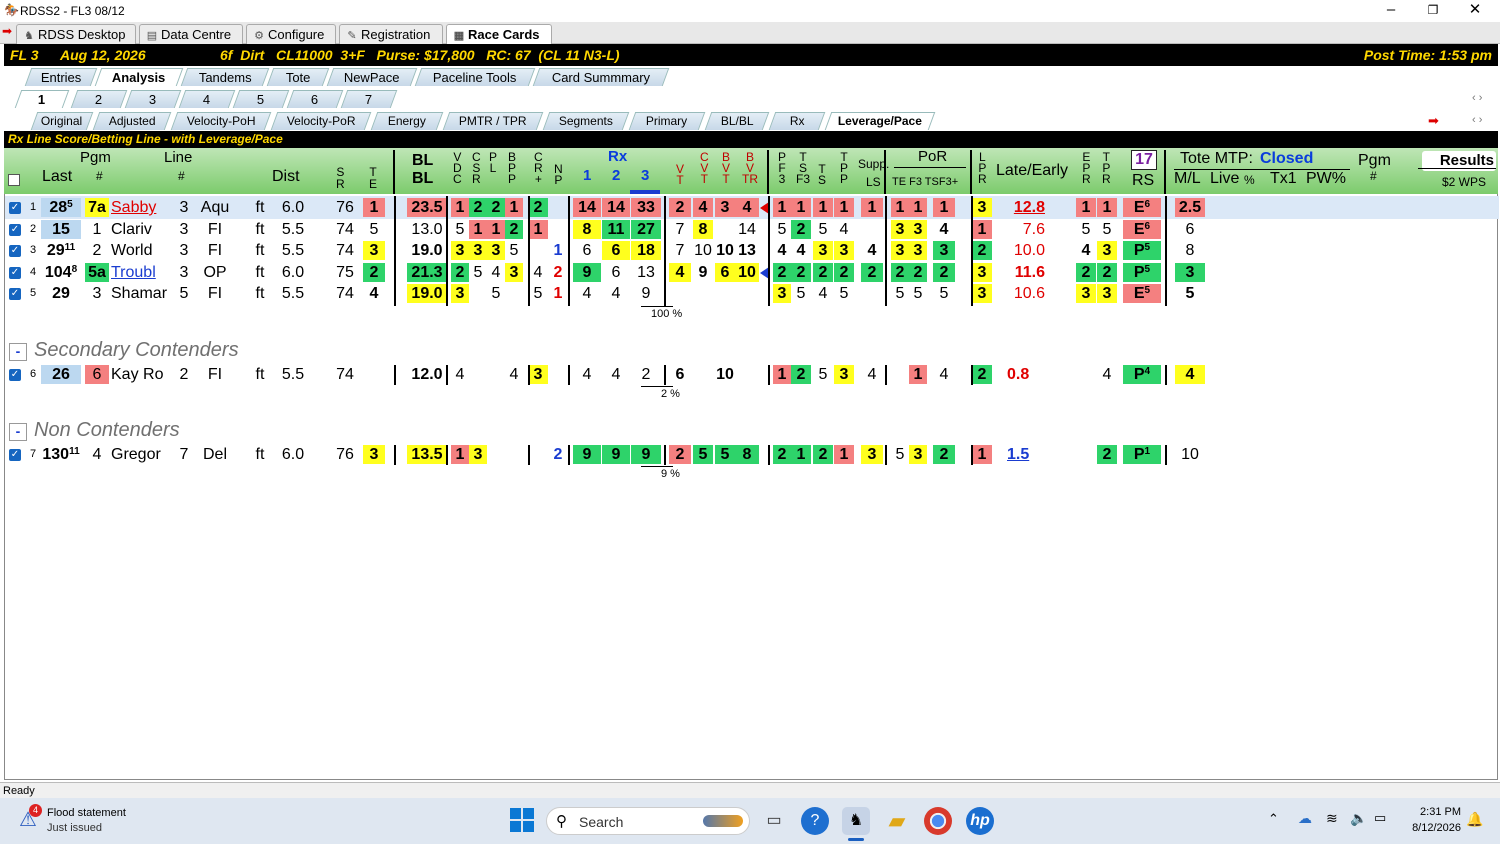  I want to click on task-view-icon: ▭, so click(774, 821).